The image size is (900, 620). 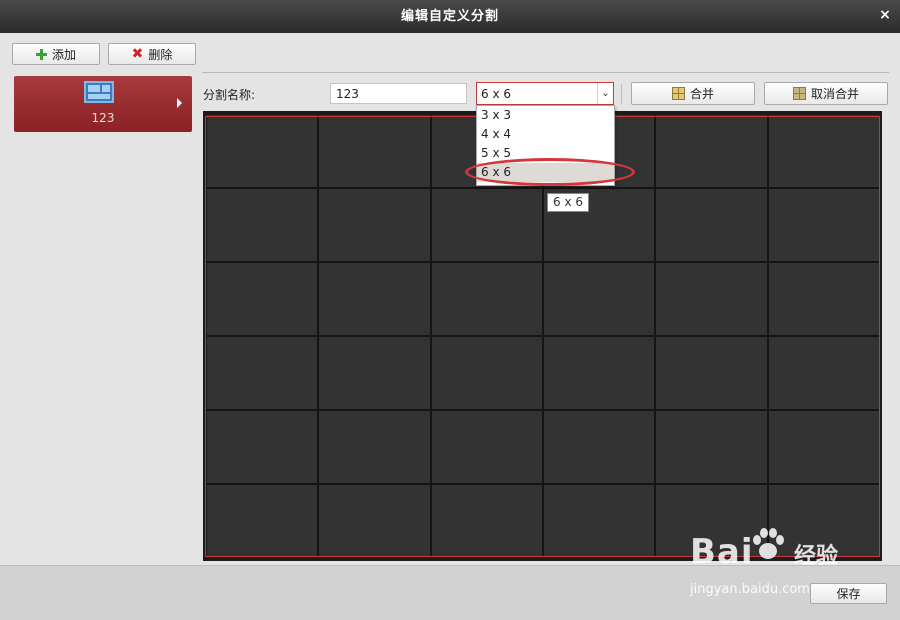 I want to click on grid-size-dropdown: 3 x 3 4 x 4 5 x 5 6 x 6, so click(x=545, y=145).